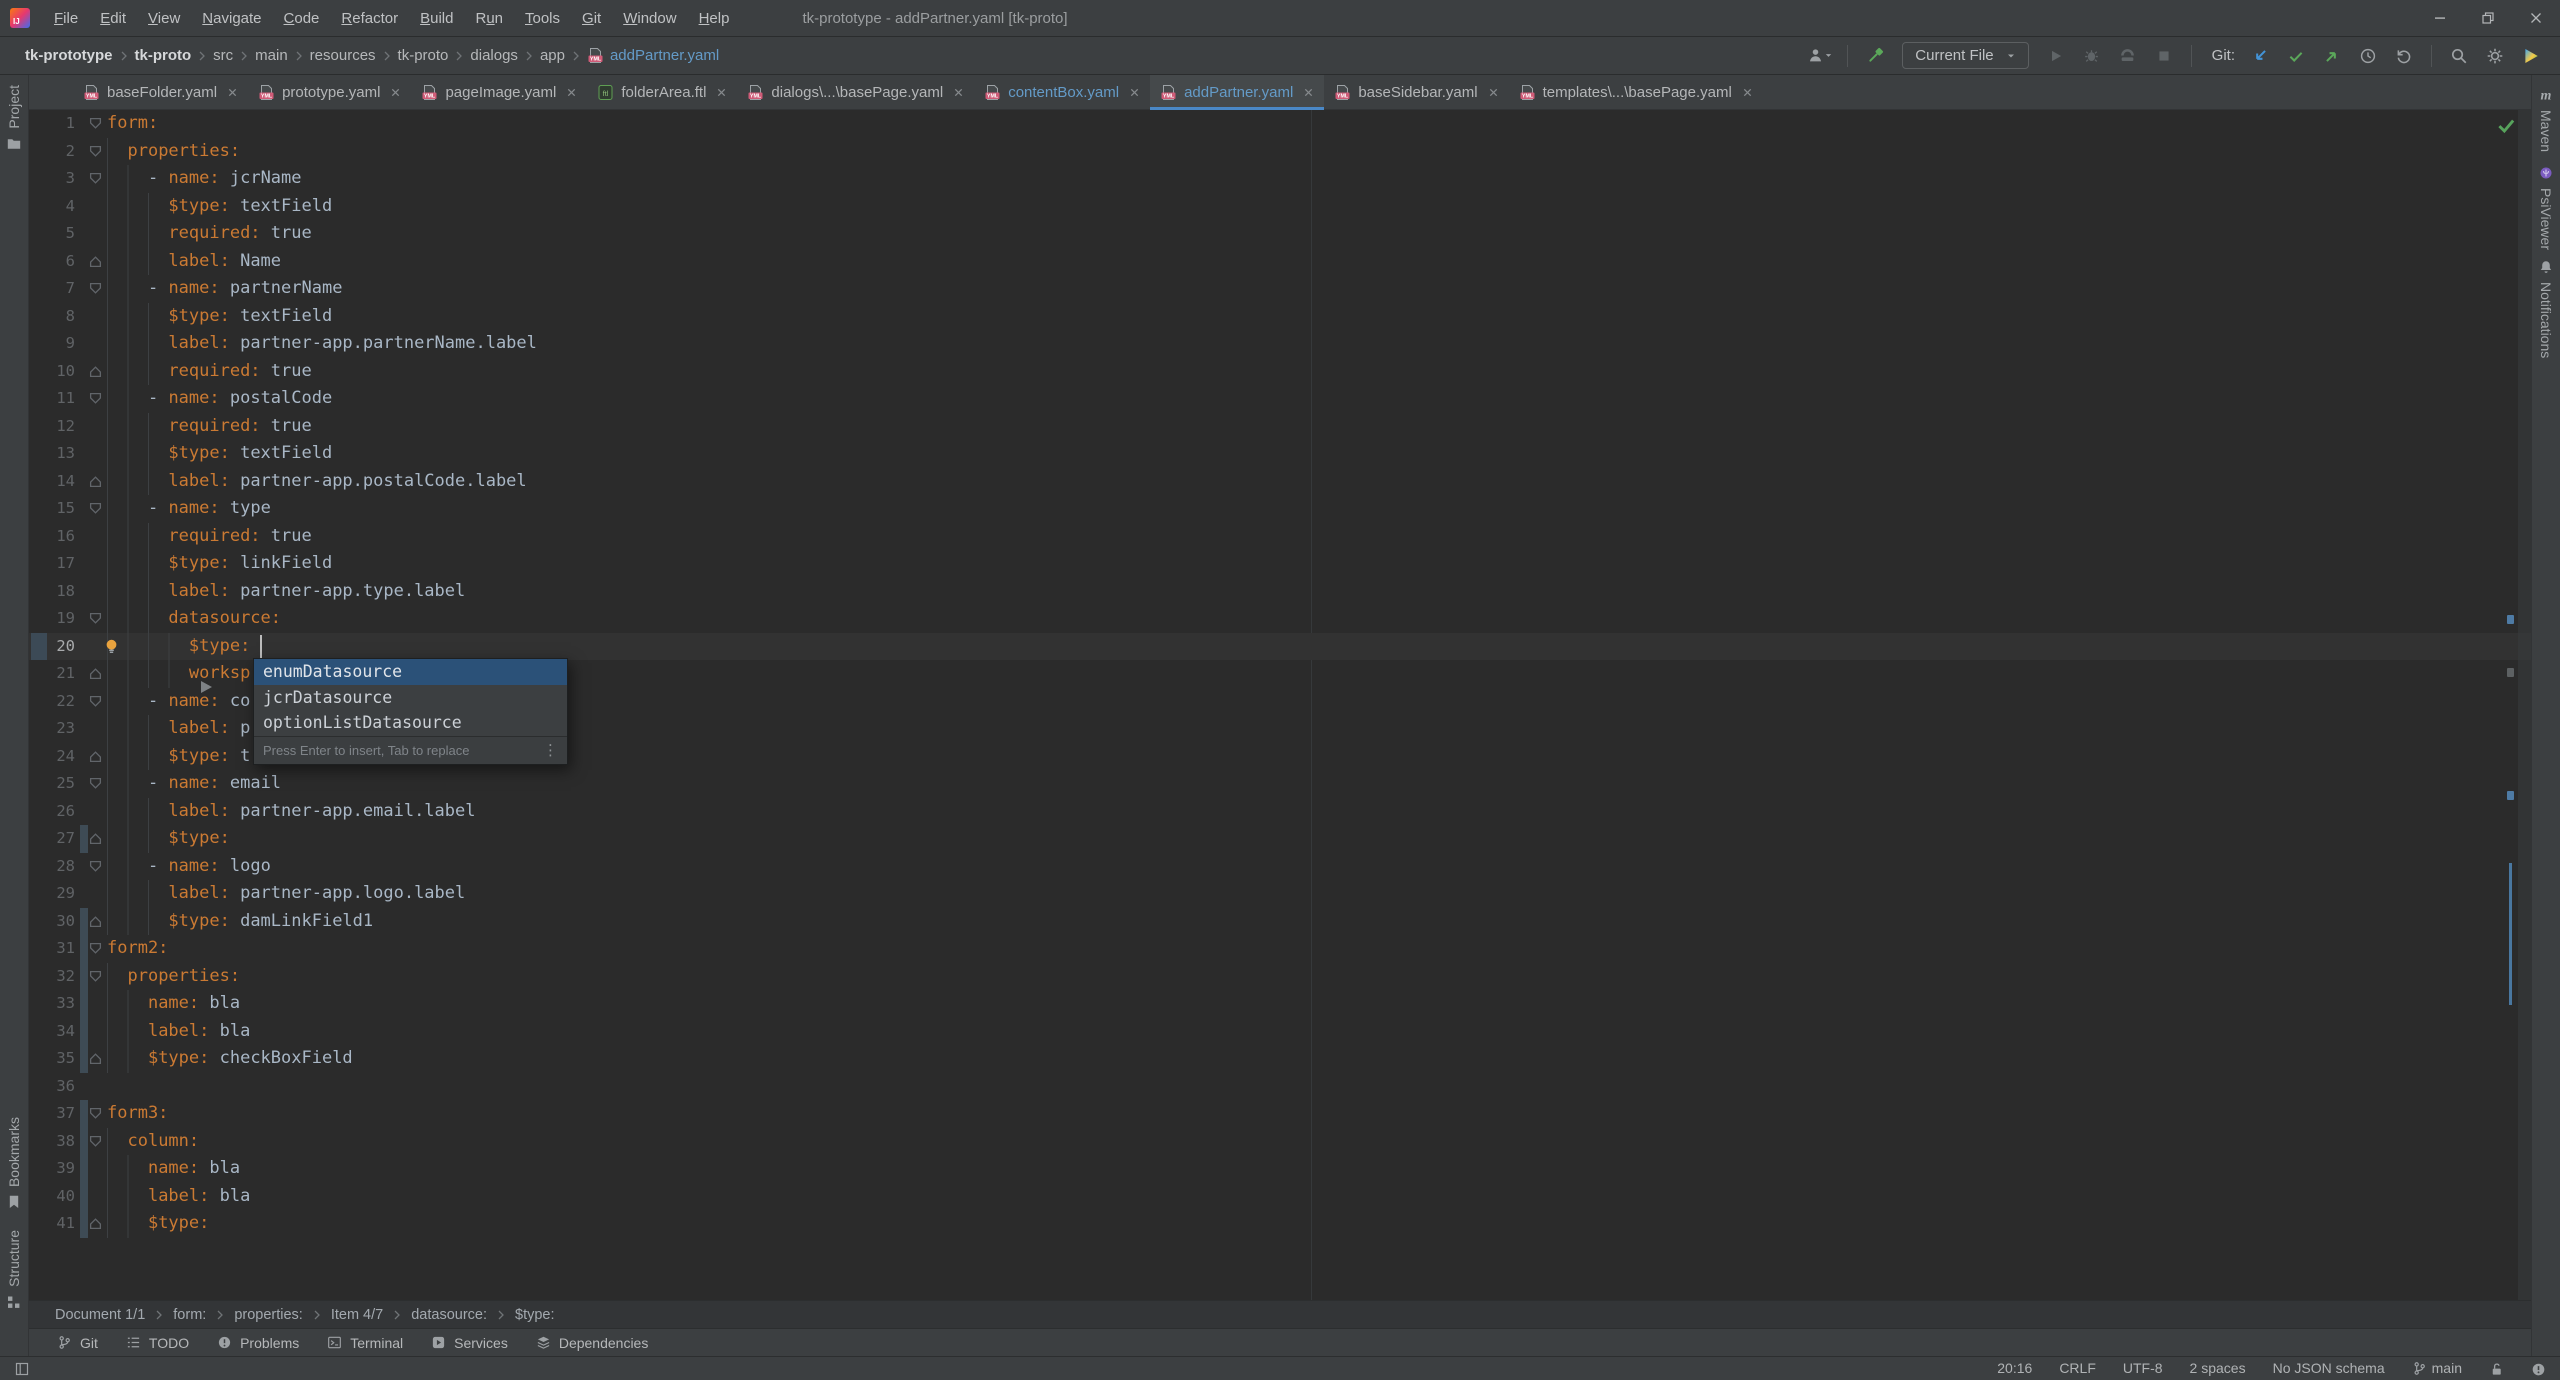  Describe the element at coordinates (2404, 56) in the screenshot. I see `rollback-button` at that location.